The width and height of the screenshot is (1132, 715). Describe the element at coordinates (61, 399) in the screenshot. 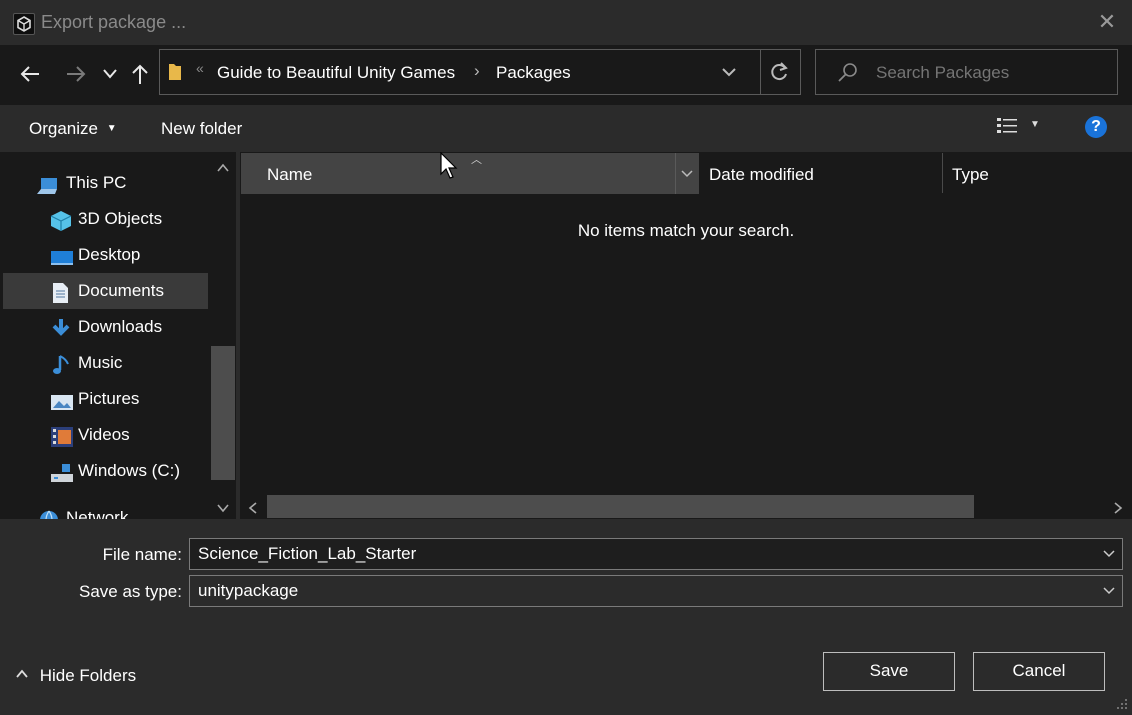

I see `pictures-icon` at that location.